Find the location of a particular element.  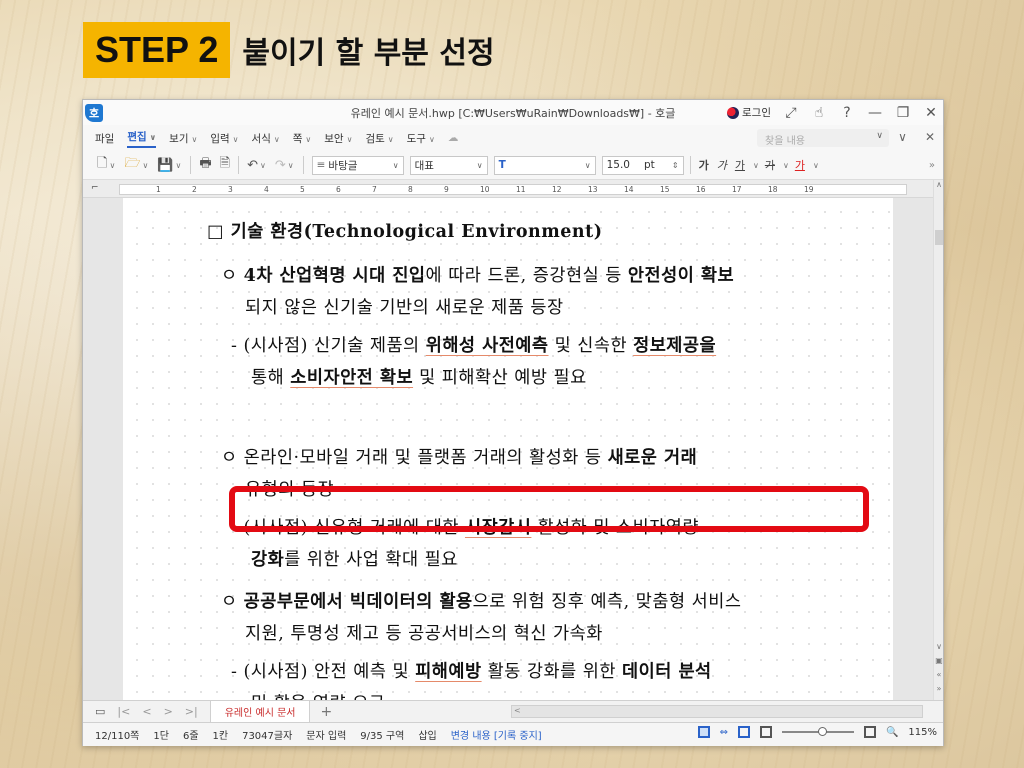

page-view-icon is located at coordinates (703, 732).